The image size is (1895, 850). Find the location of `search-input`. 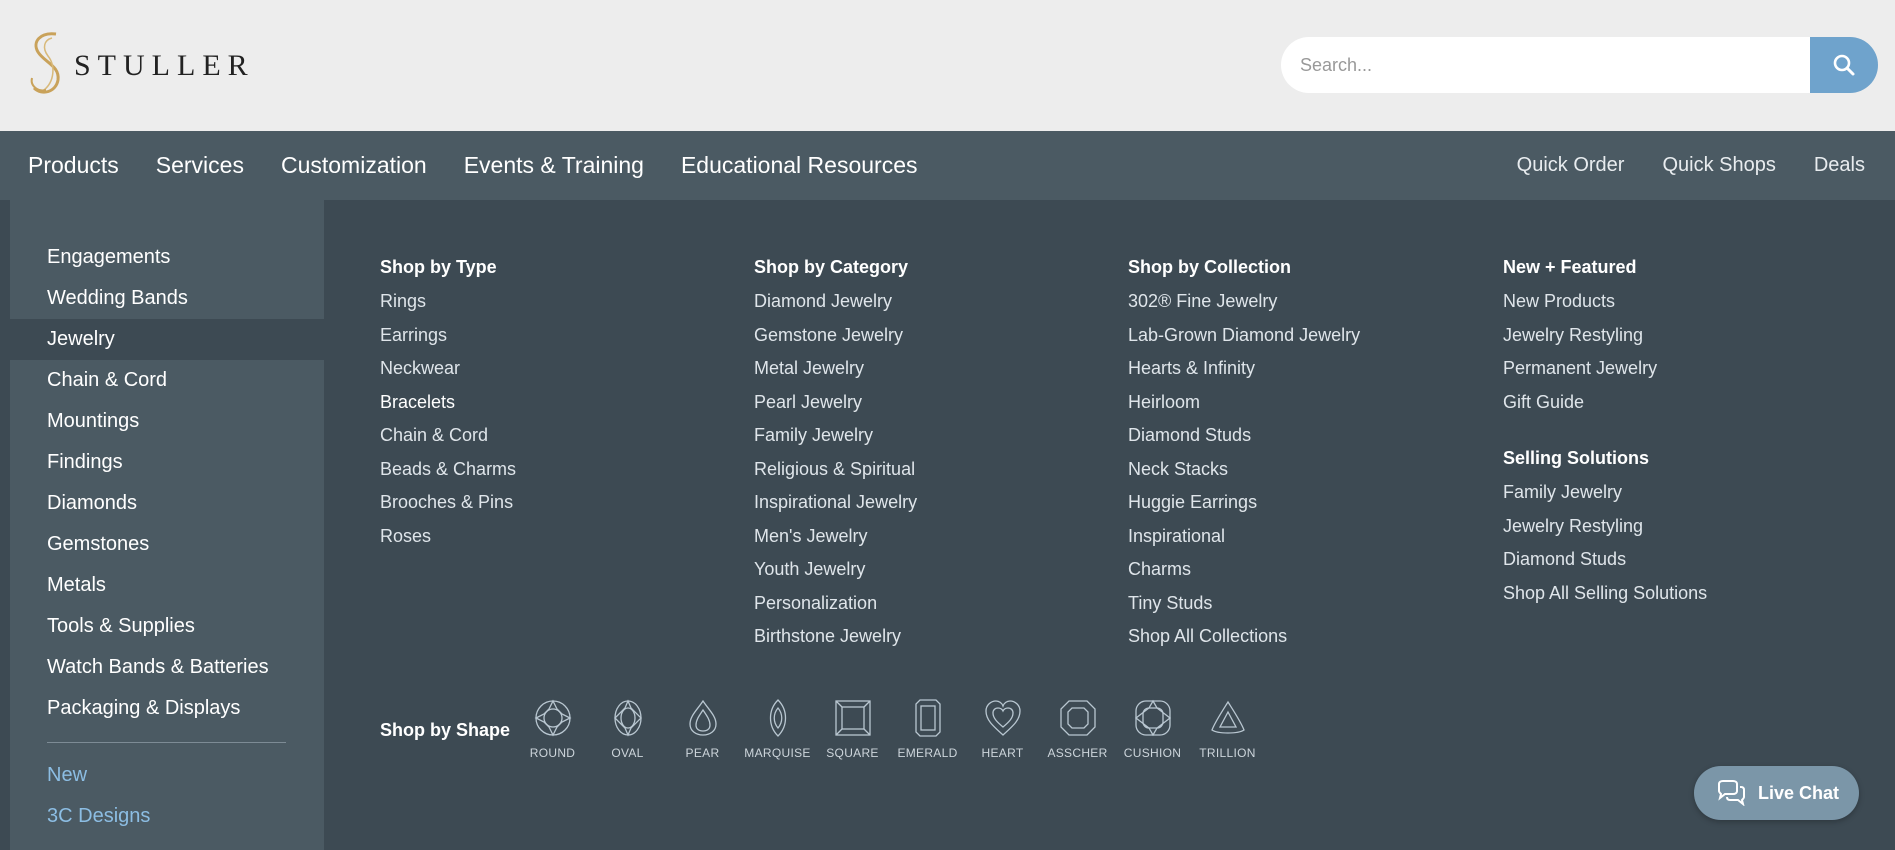

search-input is located at coordinates (1545, 65).